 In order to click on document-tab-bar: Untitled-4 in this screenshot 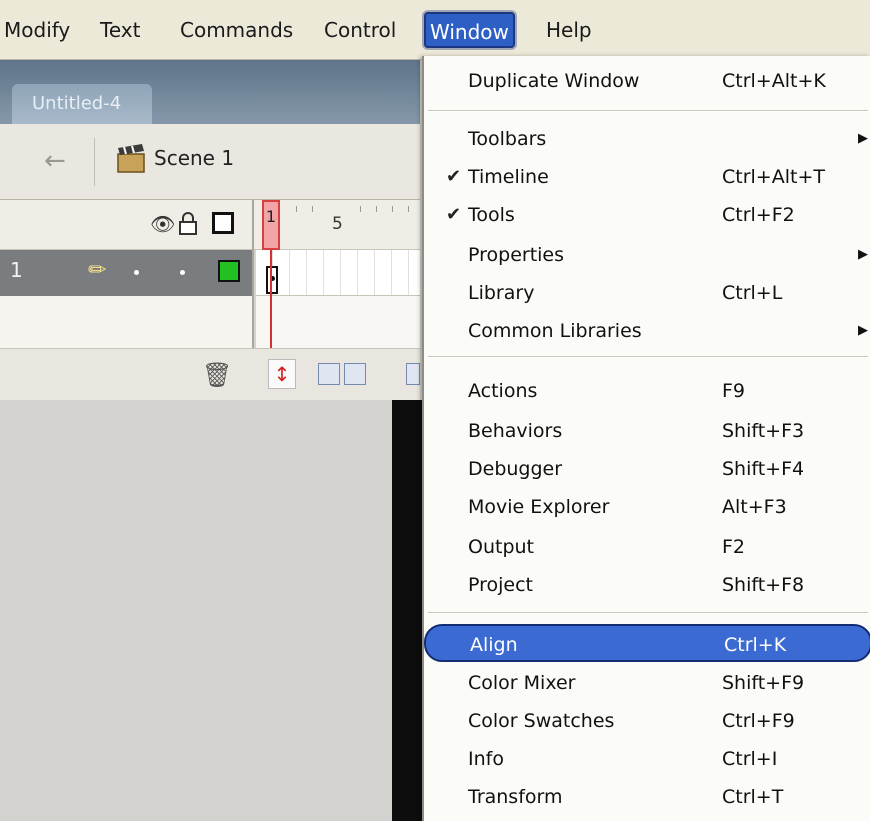, I will do `click(210, 92)`.